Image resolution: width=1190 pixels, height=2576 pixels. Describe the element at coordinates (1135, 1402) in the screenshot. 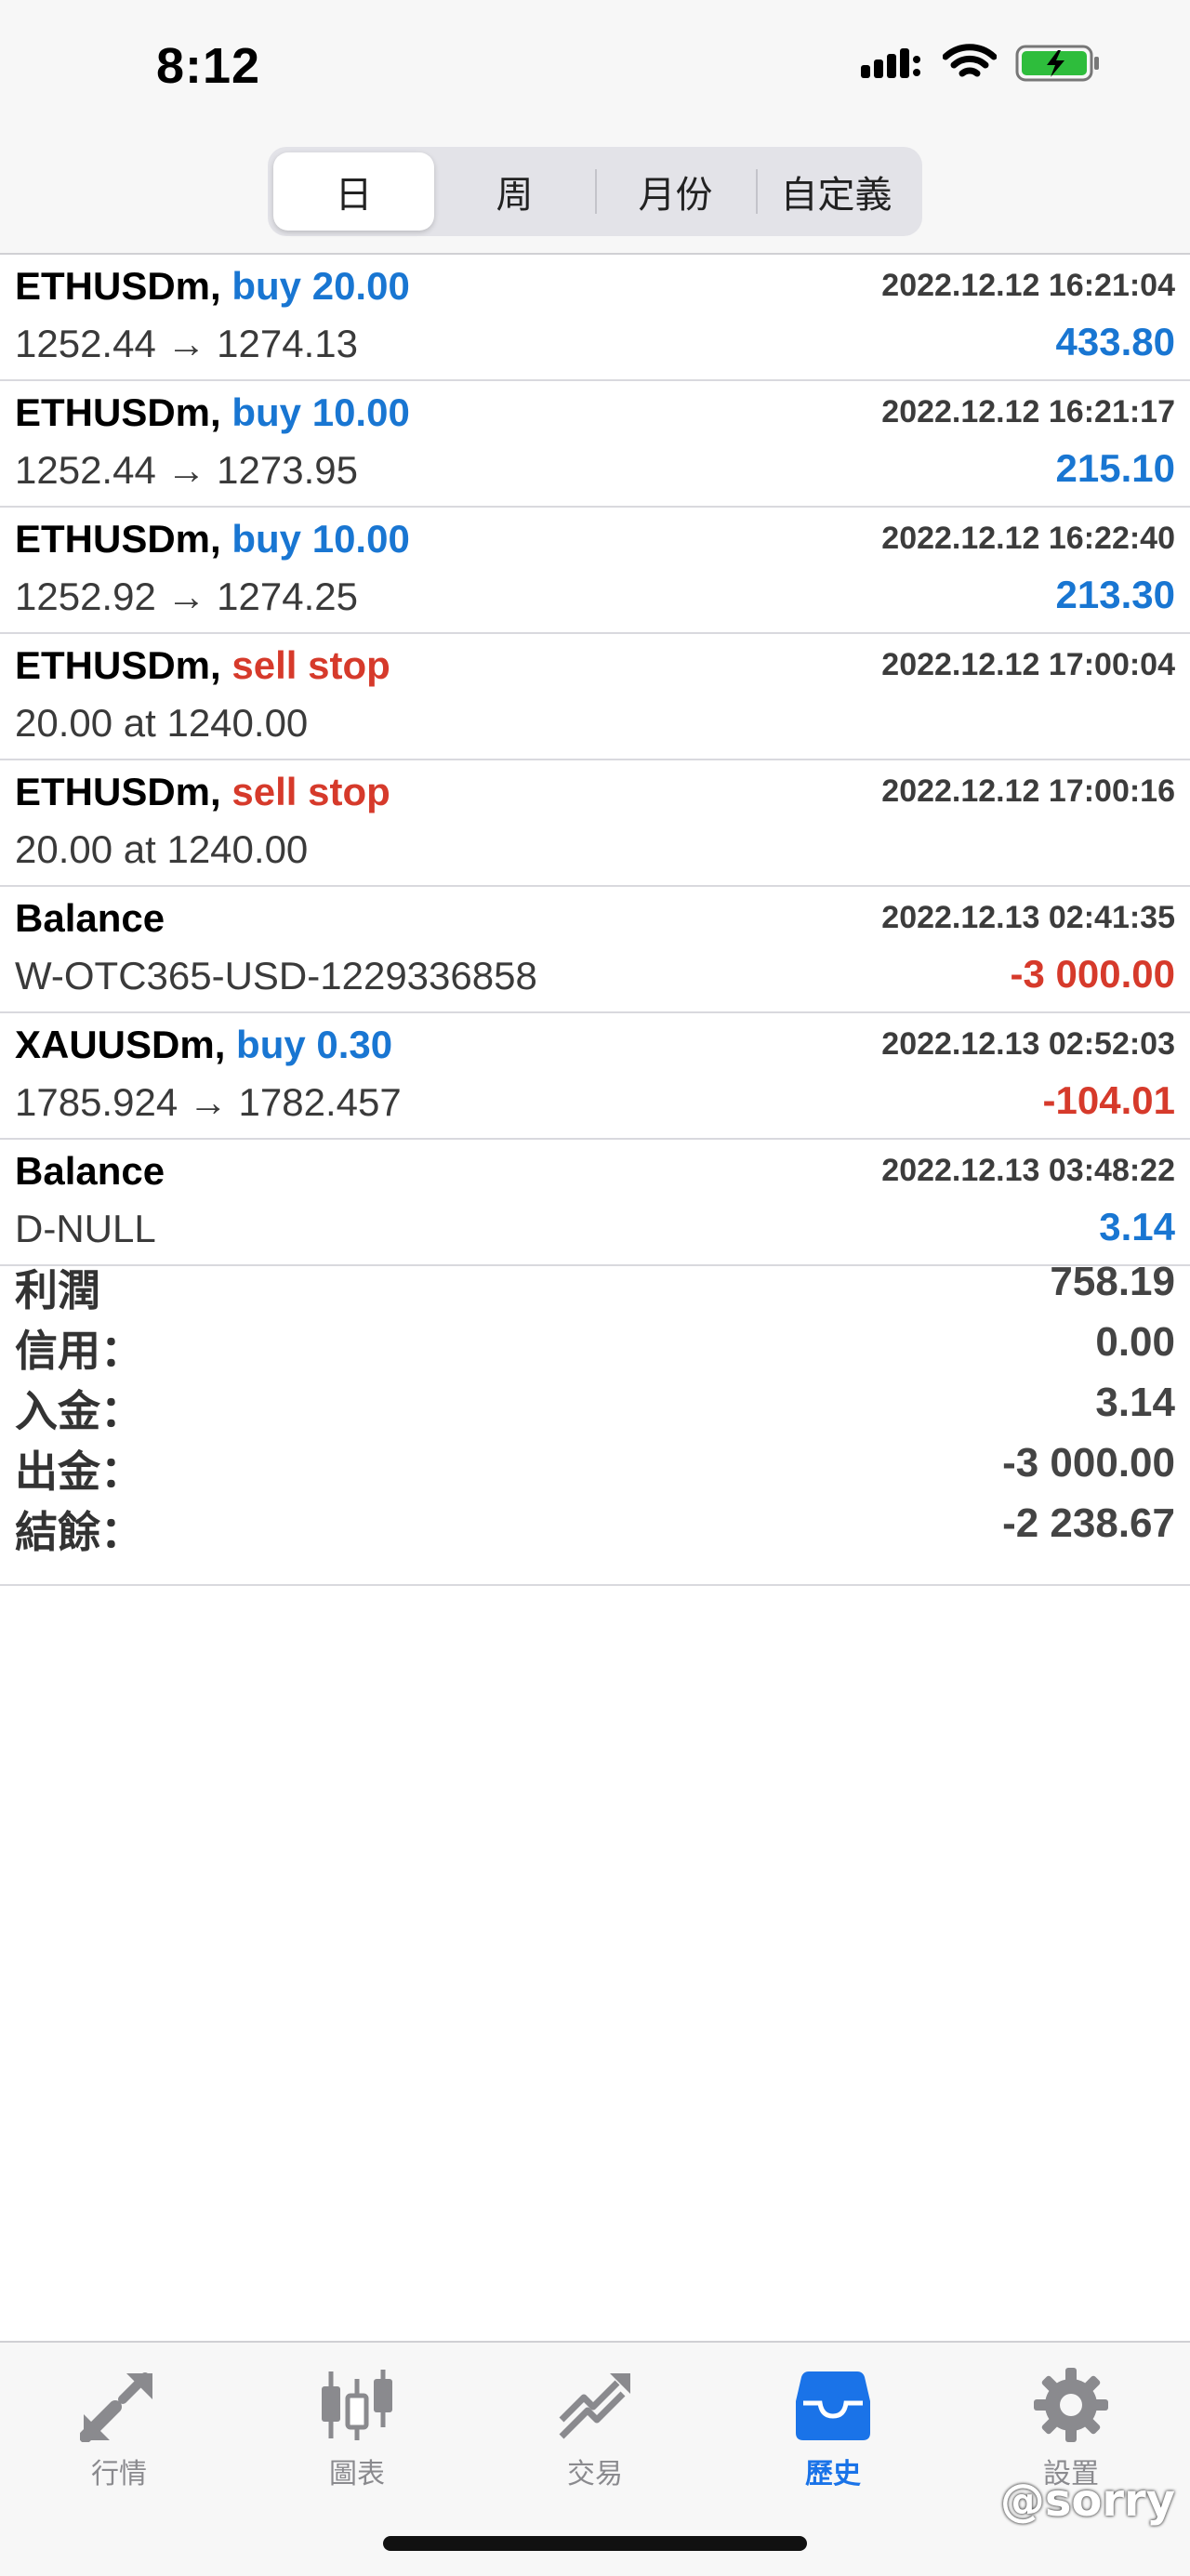

I see `totals-value: 3.14` at that location.